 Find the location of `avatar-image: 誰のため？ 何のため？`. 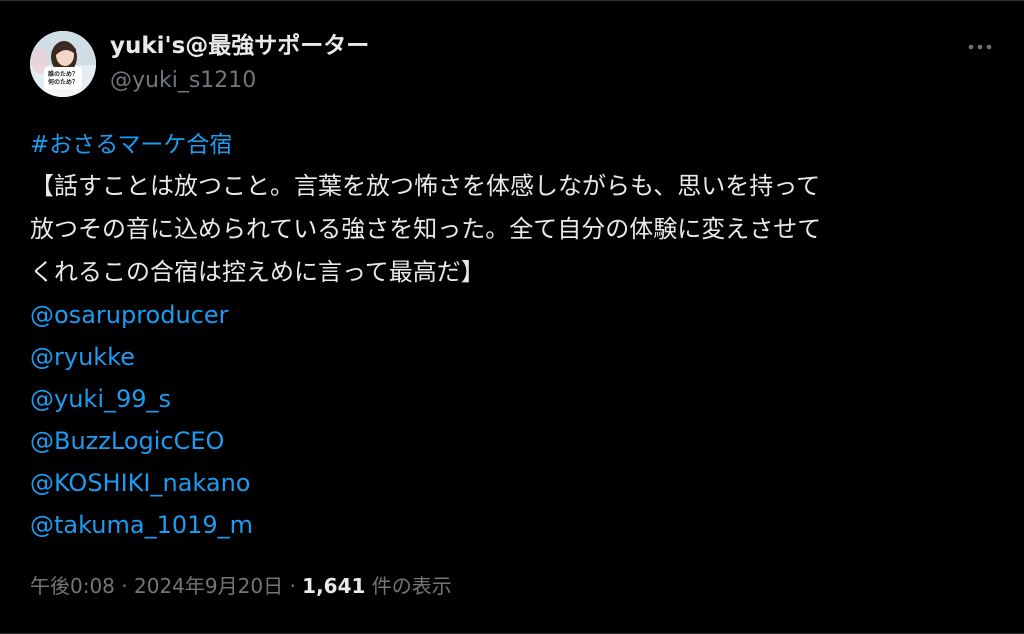

avatar-image: 誰のため？ 何のため？ is located at coordinates (63, 64).